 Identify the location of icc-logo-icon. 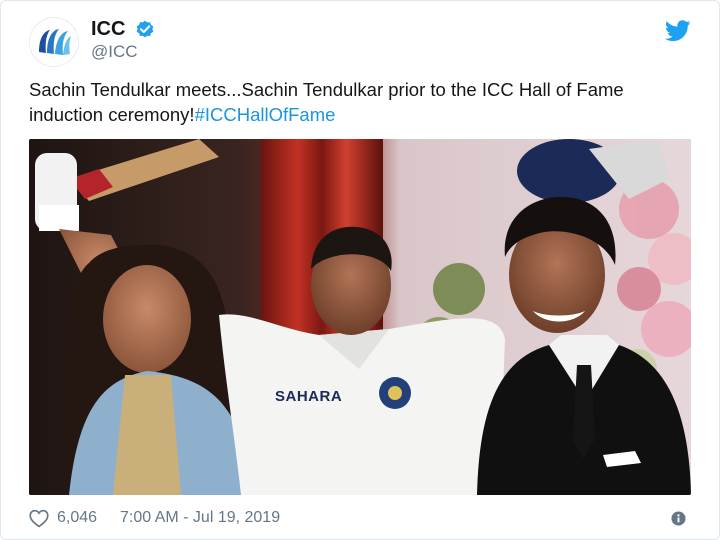
(54, 42).